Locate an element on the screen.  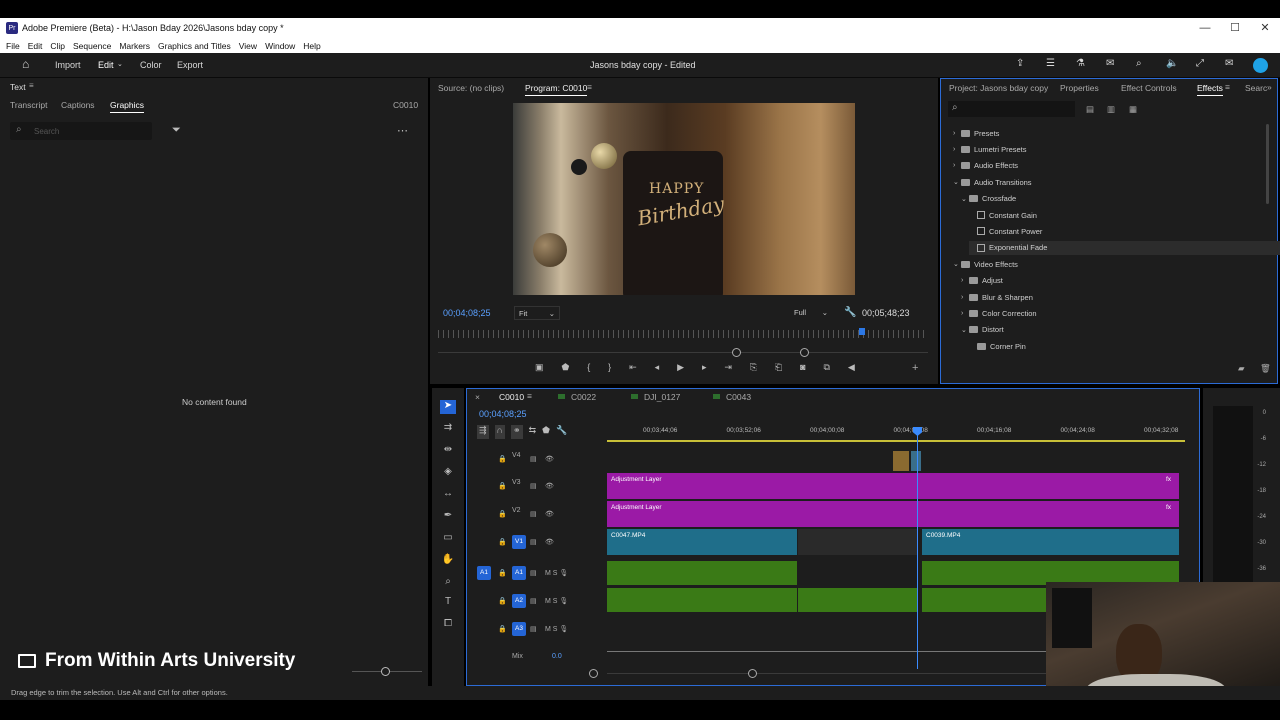
multicam-icon: ⧉ is located at coordinates (827, 369).